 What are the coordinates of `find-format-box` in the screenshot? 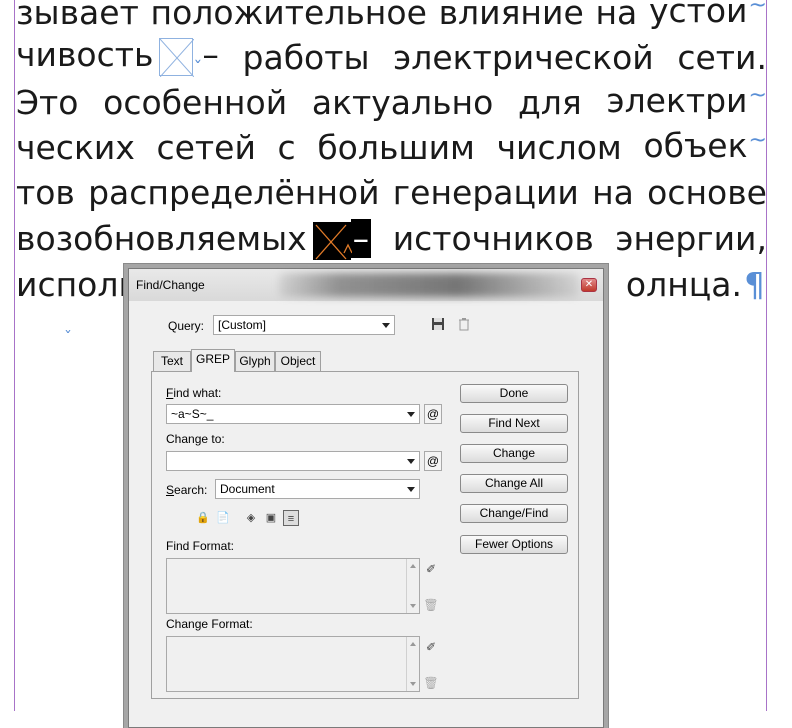 It's located at (293, 586).